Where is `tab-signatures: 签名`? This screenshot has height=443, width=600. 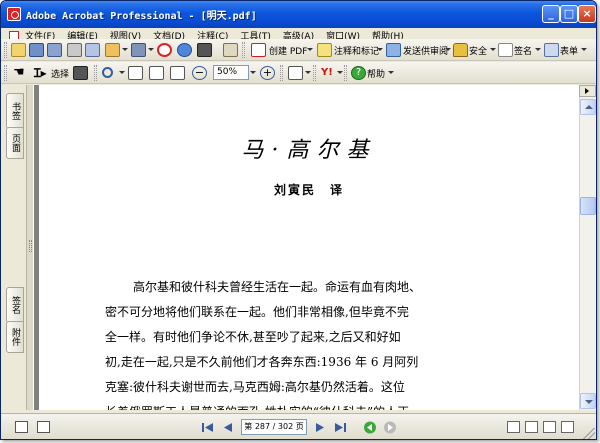
tab-signatures: 签名 is located at coordinates (15, 305).